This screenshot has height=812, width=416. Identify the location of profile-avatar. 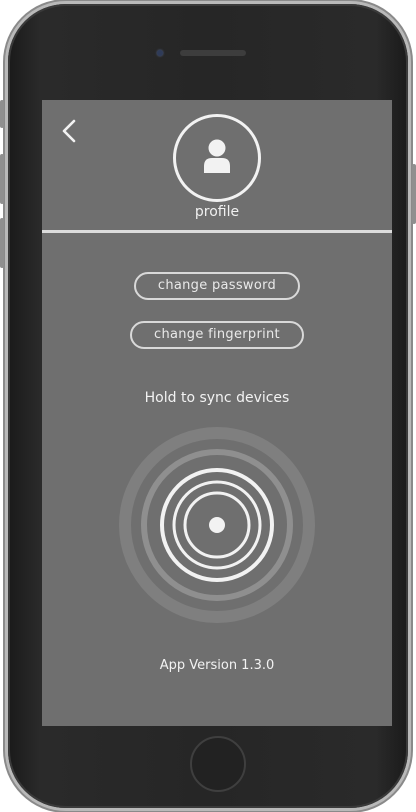
(217, 158).